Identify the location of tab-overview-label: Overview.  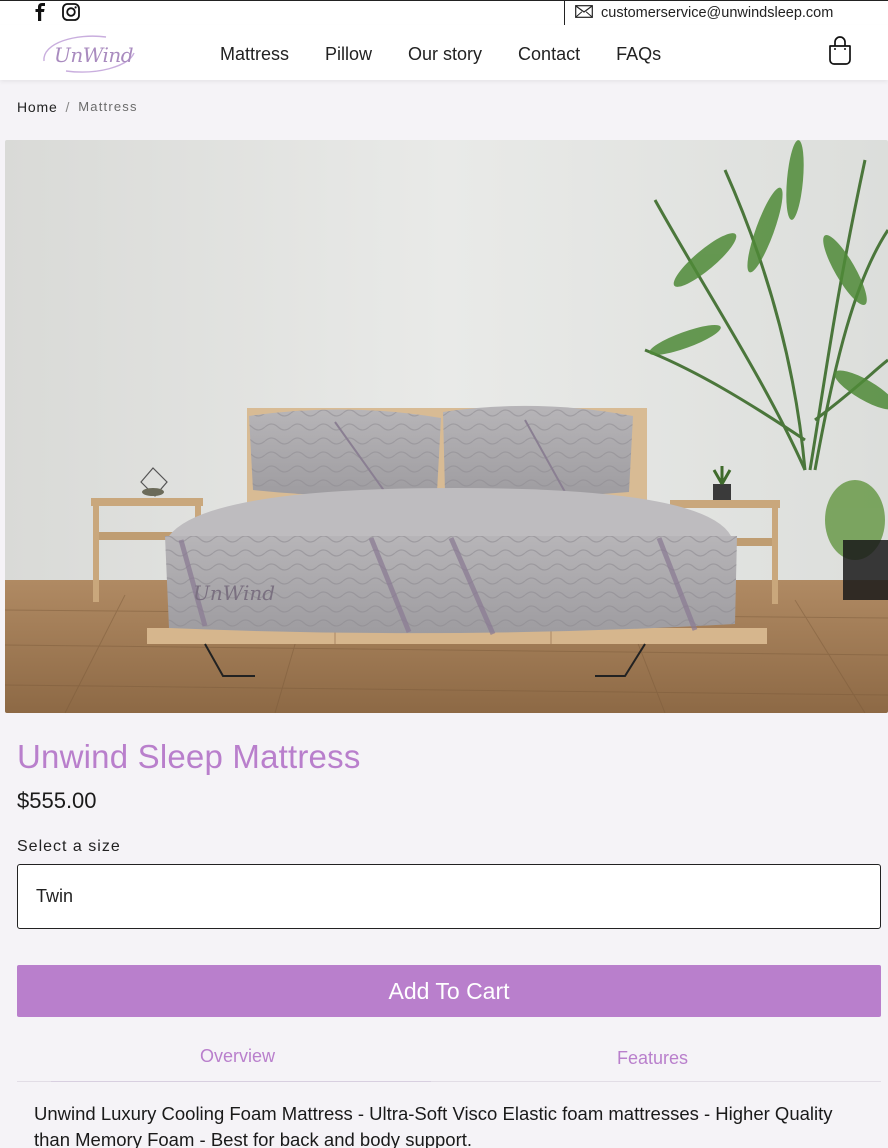
(238, 1056).